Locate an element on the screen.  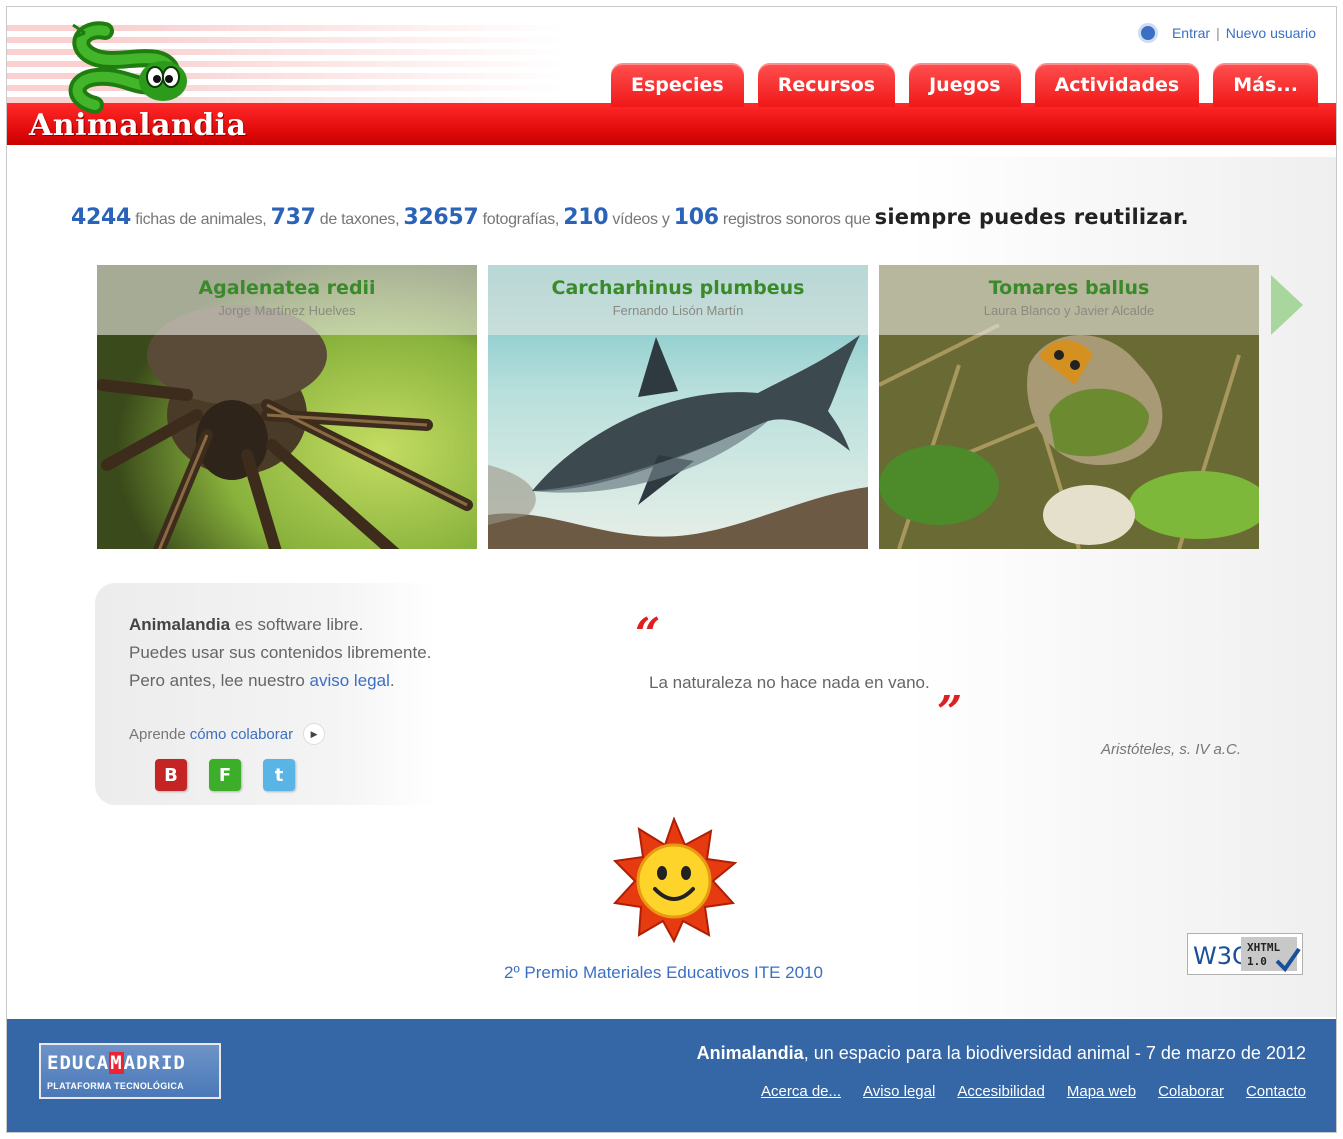
learn-collaborate: Aprende cómo colaborar ▶ is located at coordinates (227, 734).